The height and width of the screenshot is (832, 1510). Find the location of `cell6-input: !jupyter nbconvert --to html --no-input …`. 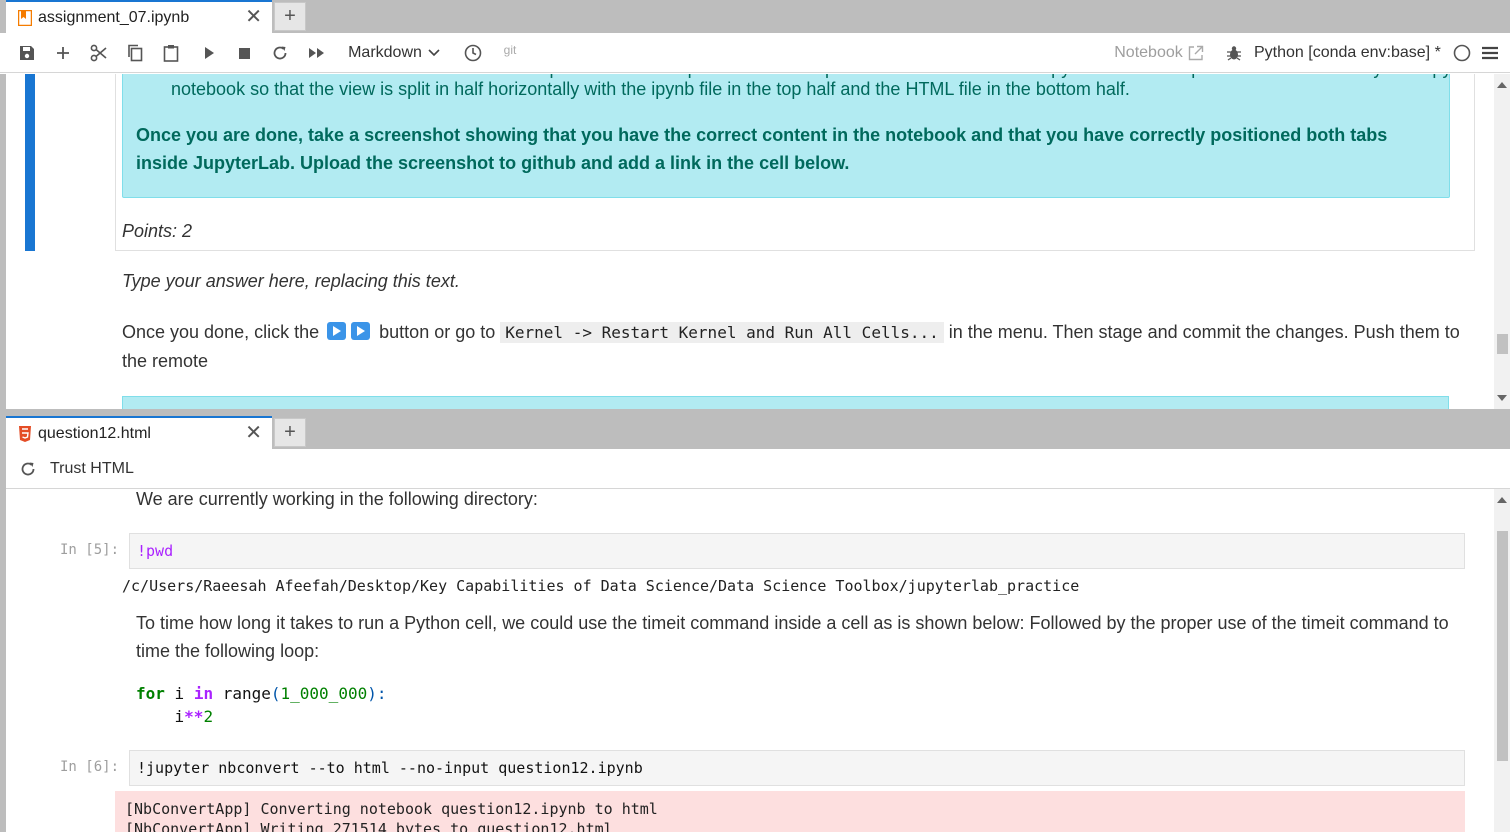

cell6-input: !jupyter nbconvert --to html --no-input … is located at coordinates (797, 768).